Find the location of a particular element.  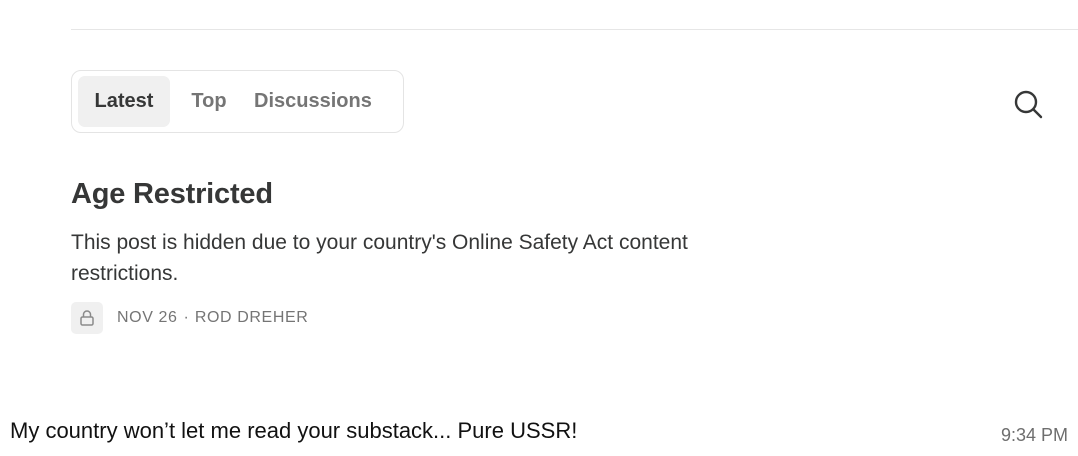

search-button is located at coordinates (1028, 104).